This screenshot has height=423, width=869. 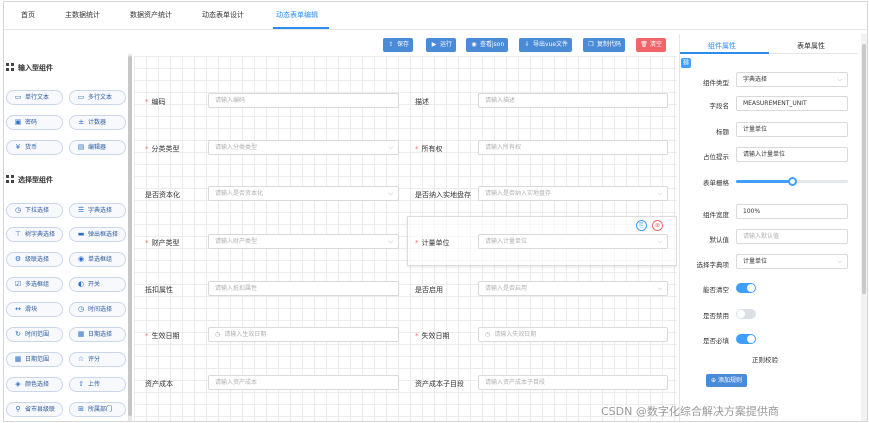 I want to click on palette-item-dropdown: ◷ 下拉选择, so click(x=34, y=210).